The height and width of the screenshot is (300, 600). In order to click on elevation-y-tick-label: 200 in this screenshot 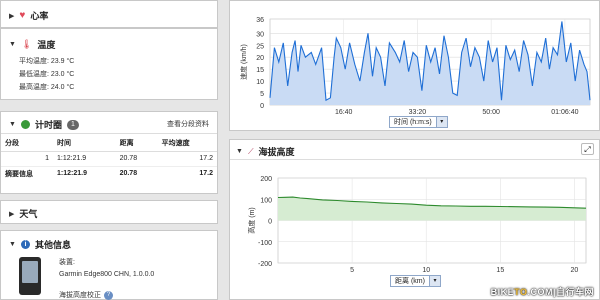, I will do `click(266, 179)`.